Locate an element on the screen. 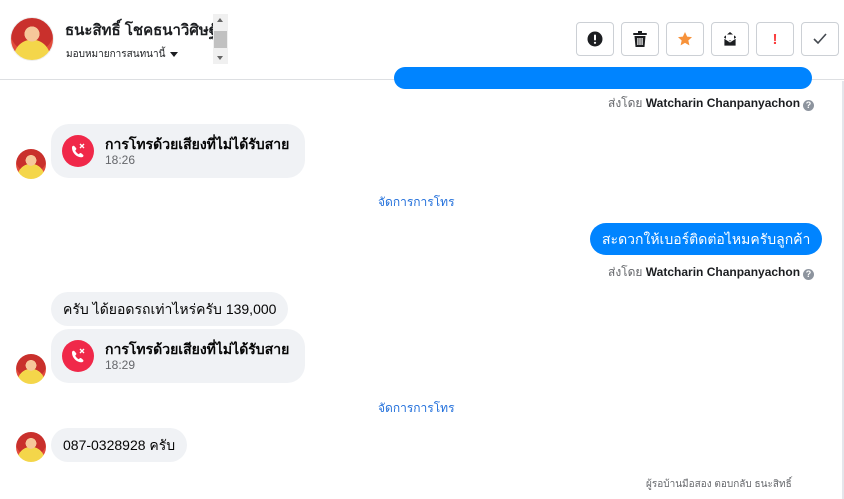  conversation-toolbar: ! is located at coordinates (707, 39).